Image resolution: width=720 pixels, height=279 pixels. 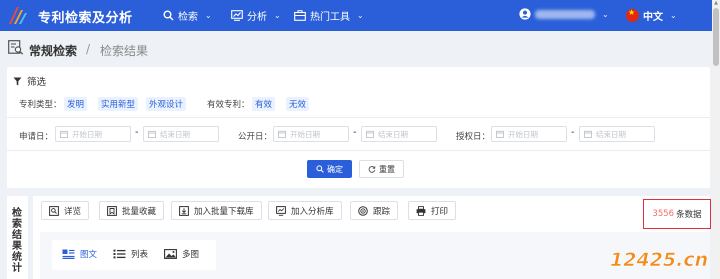 I want to click on grant-date-label: 授权日：, so click(x=473, y=137).